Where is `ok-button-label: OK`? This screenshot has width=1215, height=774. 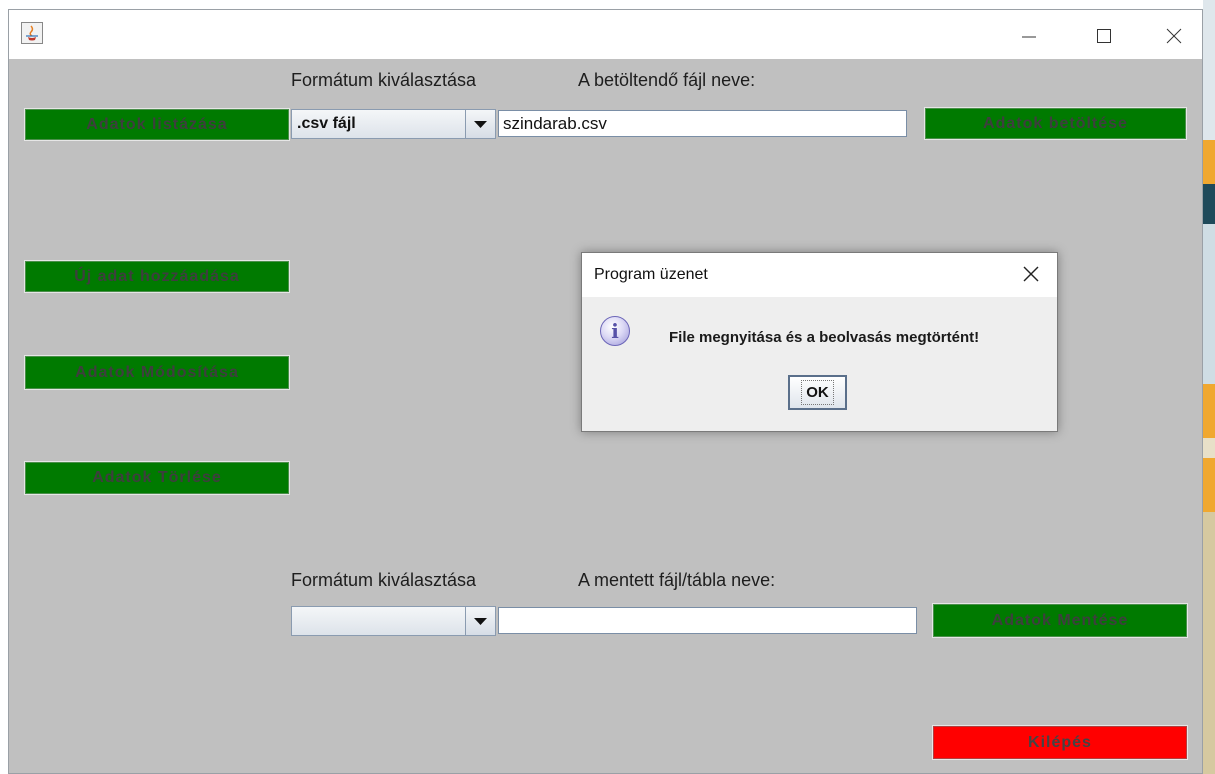
ok-button-label: OK is located at coordinates (817, 392).